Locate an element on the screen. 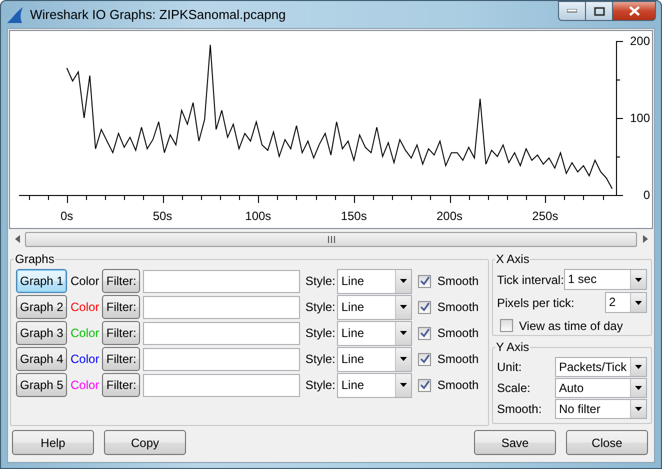 The height and width of the screenshot is (469, 662). shark-fin-icon is located at coordinates (15, 14).